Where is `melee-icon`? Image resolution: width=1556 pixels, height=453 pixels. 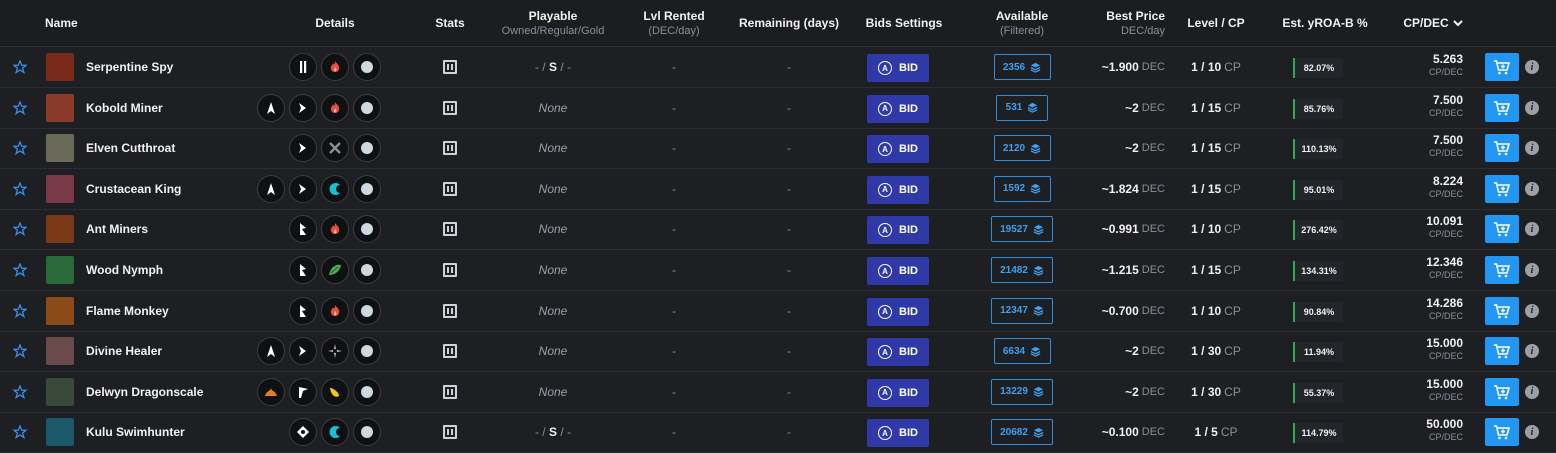
melee-icon is located at coordinates (303, 67).